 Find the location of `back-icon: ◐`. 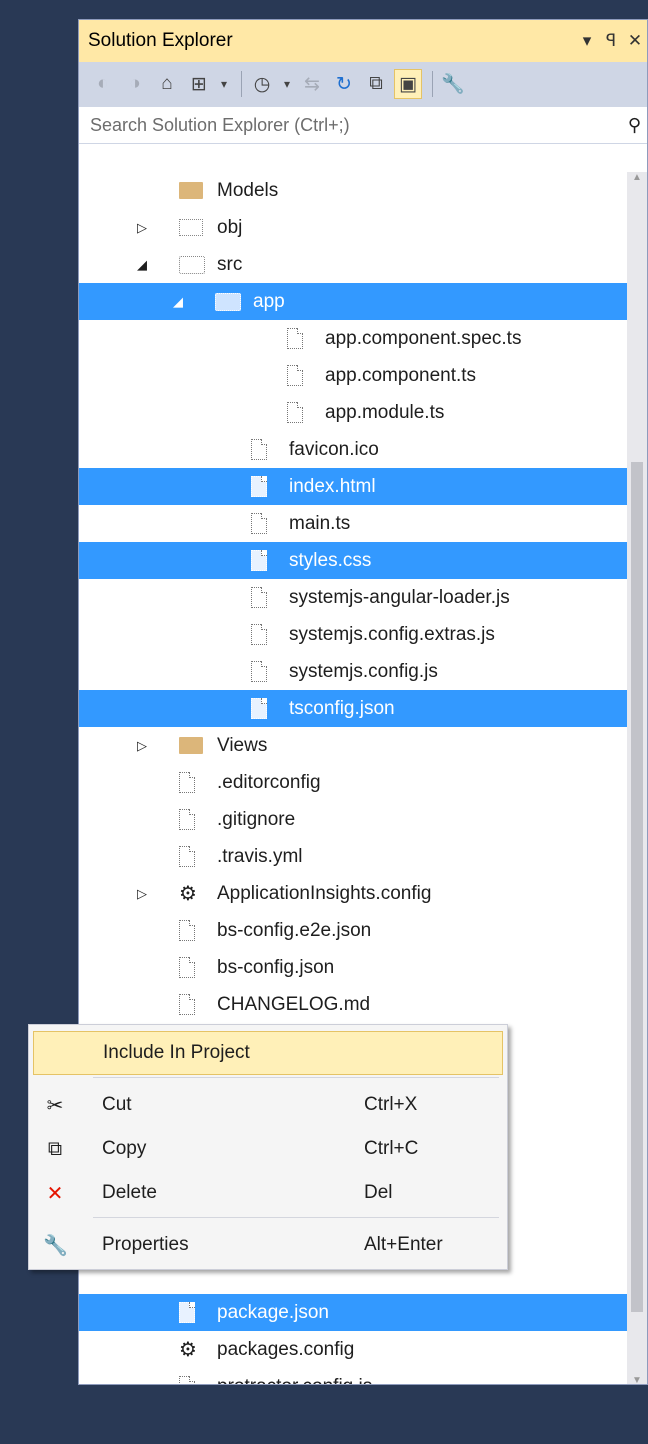

back-icon: ◐ is located at coordinates (103, 84).